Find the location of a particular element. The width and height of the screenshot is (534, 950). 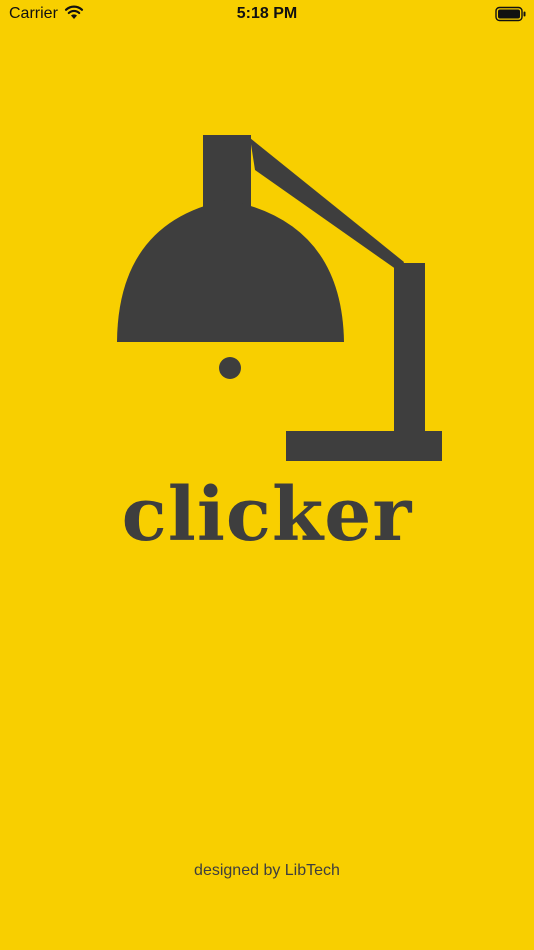

app-wordmark: clicker is located at coordinates (267, 515).